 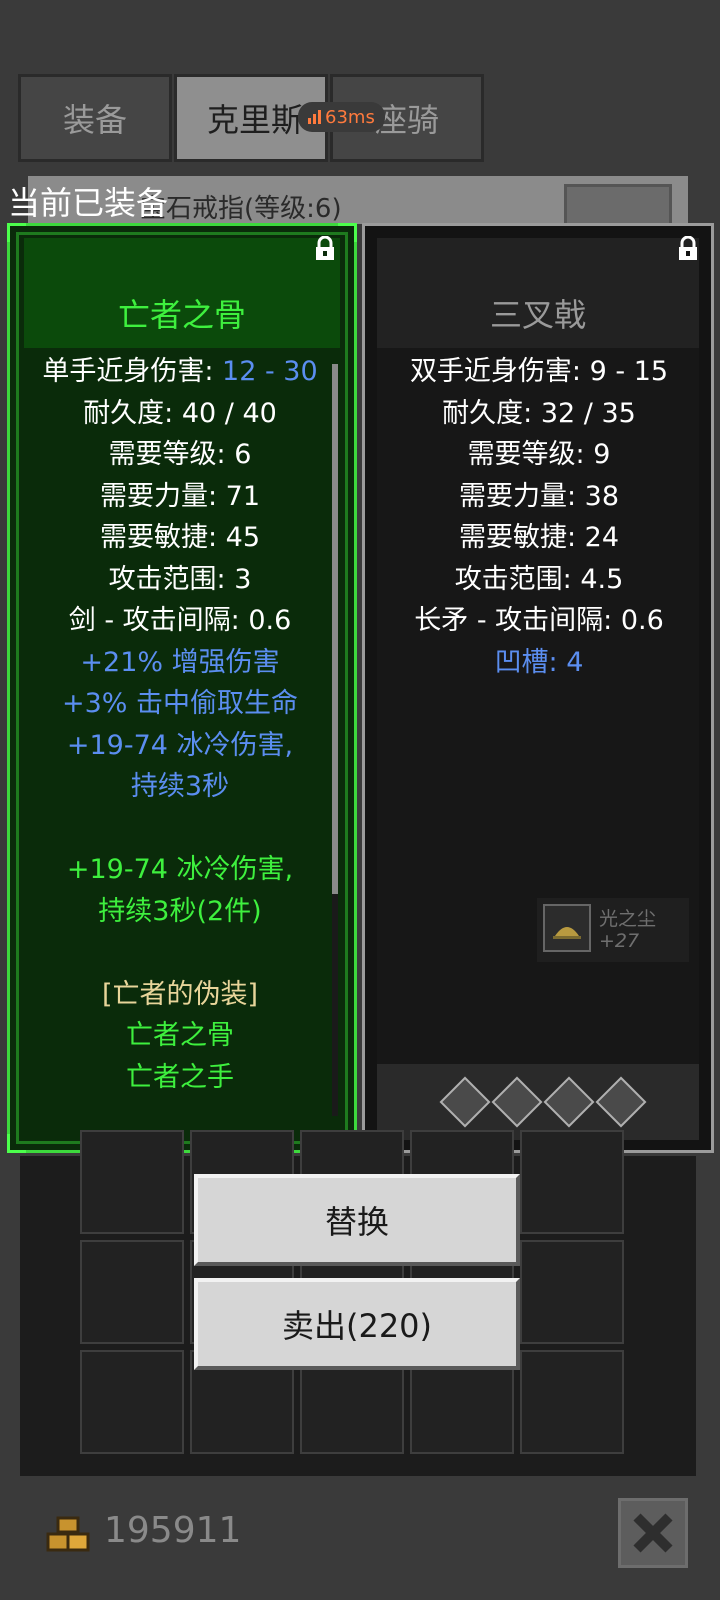 I want to click on stat-line: 需要敏捷: 24, so click(x=539, y=537).